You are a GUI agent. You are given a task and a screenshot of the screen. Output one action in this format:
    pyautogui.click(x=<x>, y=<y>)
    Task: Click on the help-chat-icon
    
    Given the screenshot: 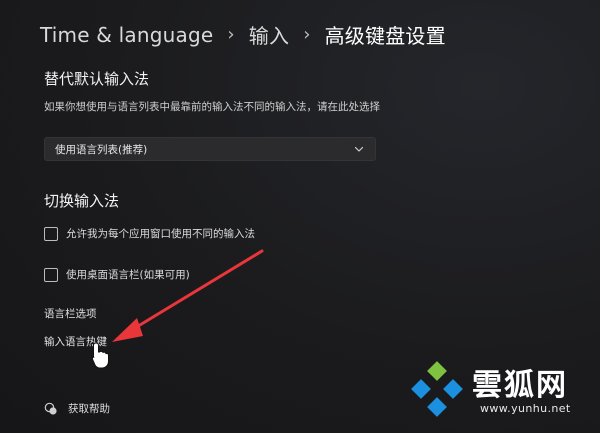 What is the action you would take?
    pyautogui.click(x=50, y=408)
    